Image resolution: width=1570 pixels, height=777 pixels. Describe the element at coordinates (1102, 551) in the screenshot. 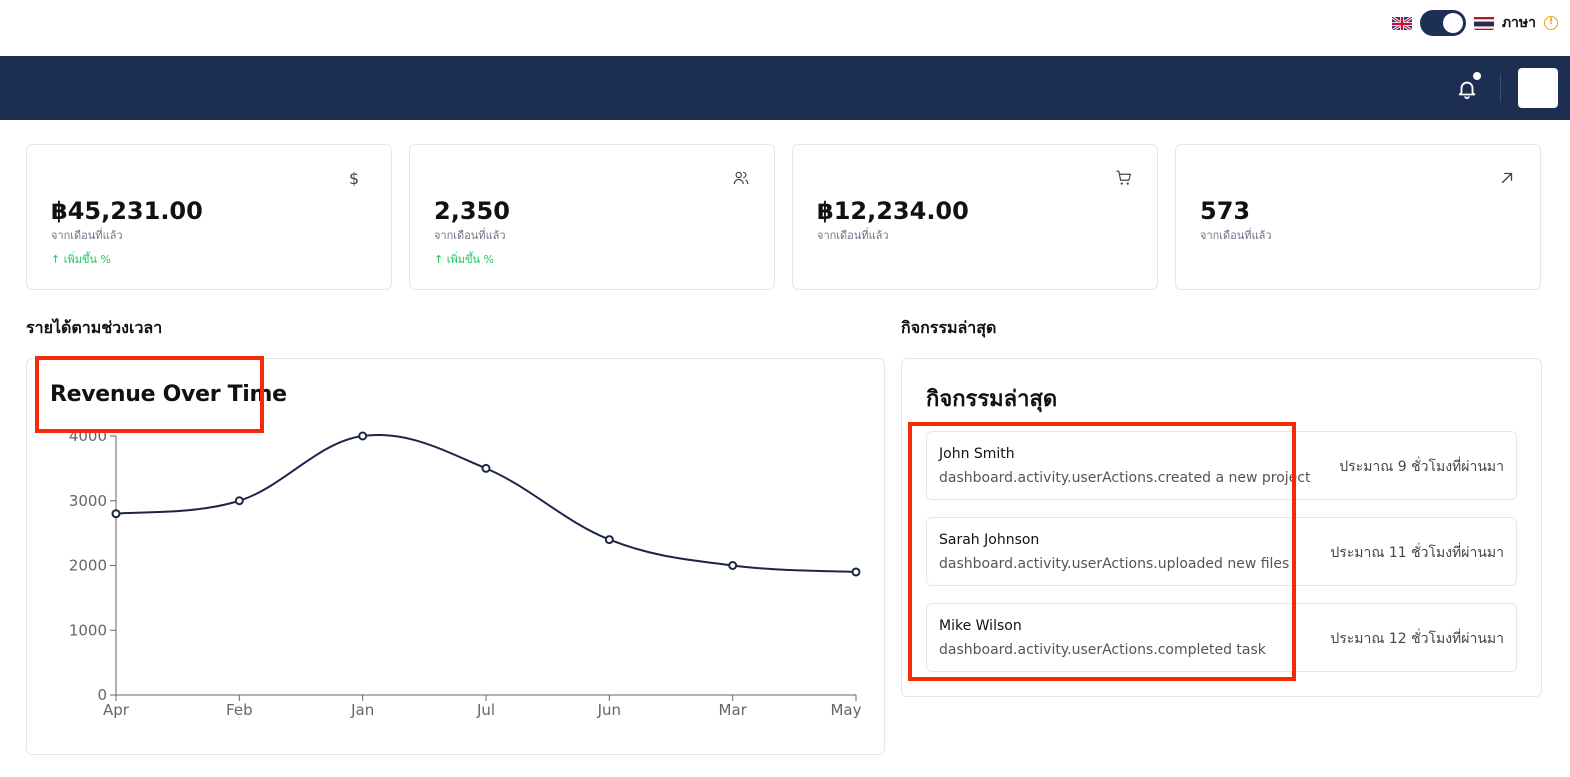

I see `highlight-box-activity-list` at that location.